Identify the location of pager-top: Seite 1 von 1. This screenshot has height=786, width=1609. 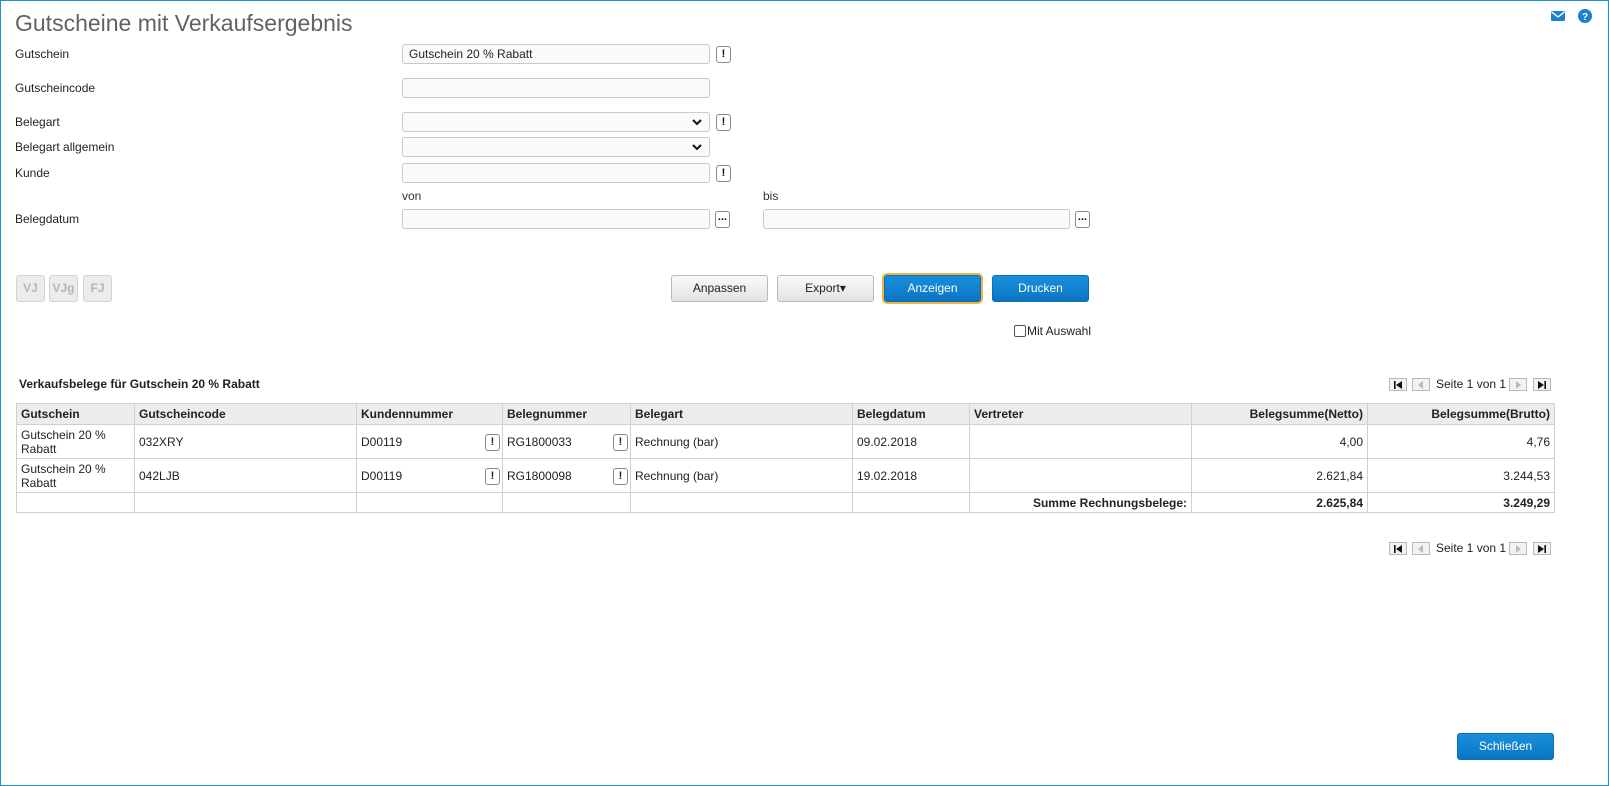
(1470, 384).